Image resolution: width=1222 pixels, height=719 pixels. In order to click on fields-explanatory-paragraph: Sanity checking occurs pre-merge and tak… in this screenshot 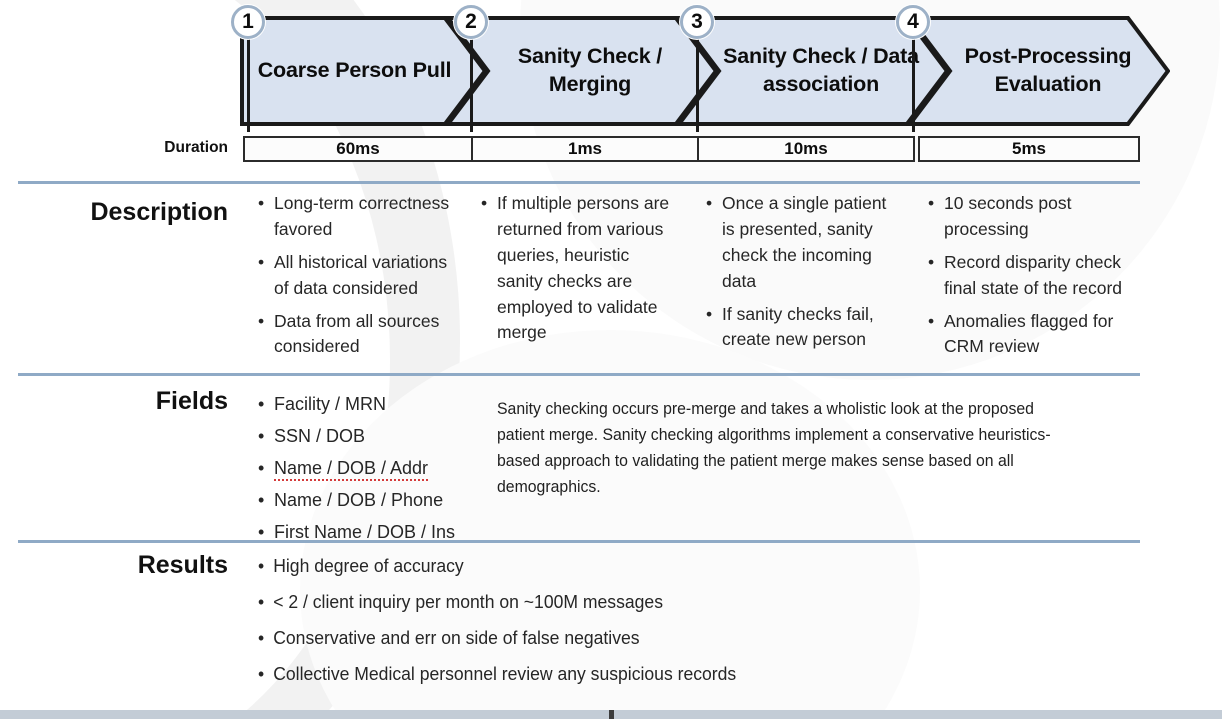, I will do `click(774, 447)`.